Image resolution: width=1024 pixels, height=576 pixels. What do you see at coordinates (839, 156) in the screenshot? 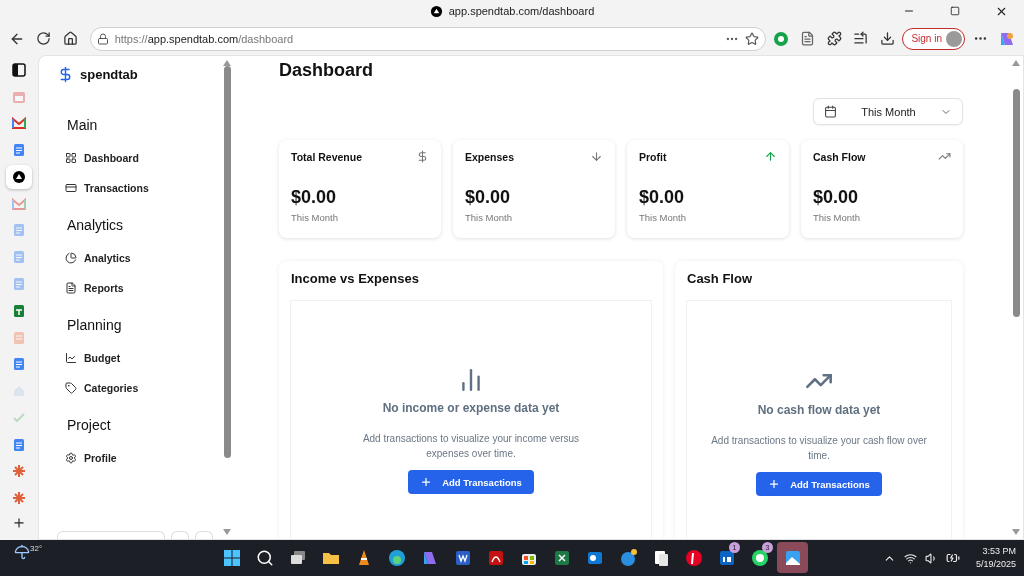
I see `stat-label: Cash Flow` at bounding box center [839, 156].